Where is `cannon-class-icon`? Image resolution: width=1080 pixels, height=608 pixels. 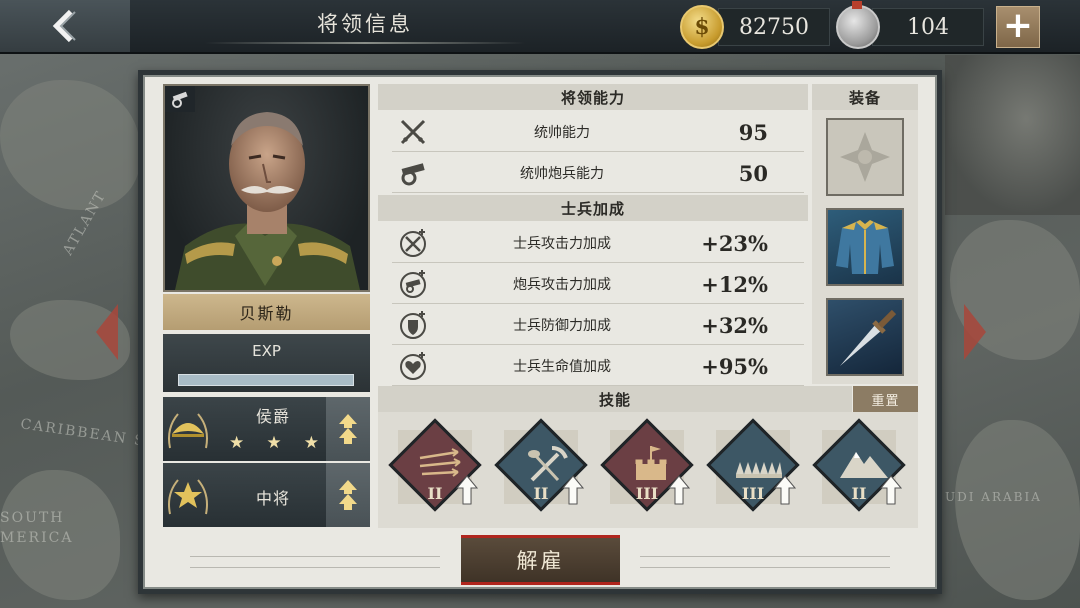 cannon-class-icon is located at coordinates (180, 99).